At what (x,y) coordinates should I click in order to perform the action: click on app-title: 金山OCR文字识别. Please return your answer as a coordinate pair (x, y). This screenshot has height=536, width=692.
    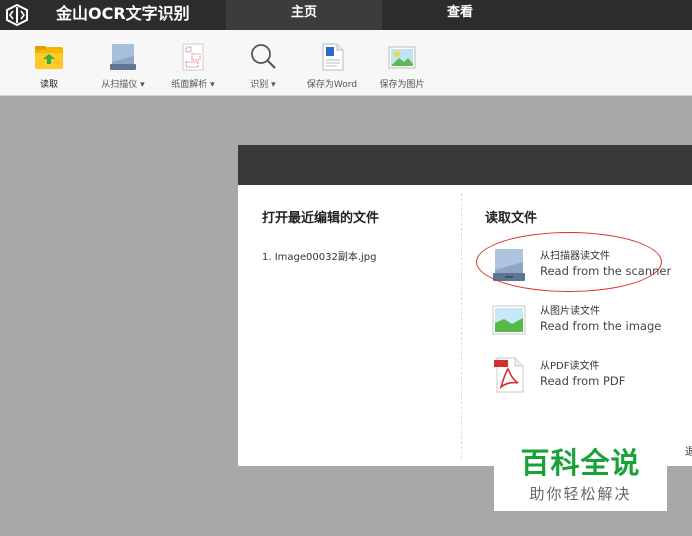
    Looking at the image, I should click on (123, 13).